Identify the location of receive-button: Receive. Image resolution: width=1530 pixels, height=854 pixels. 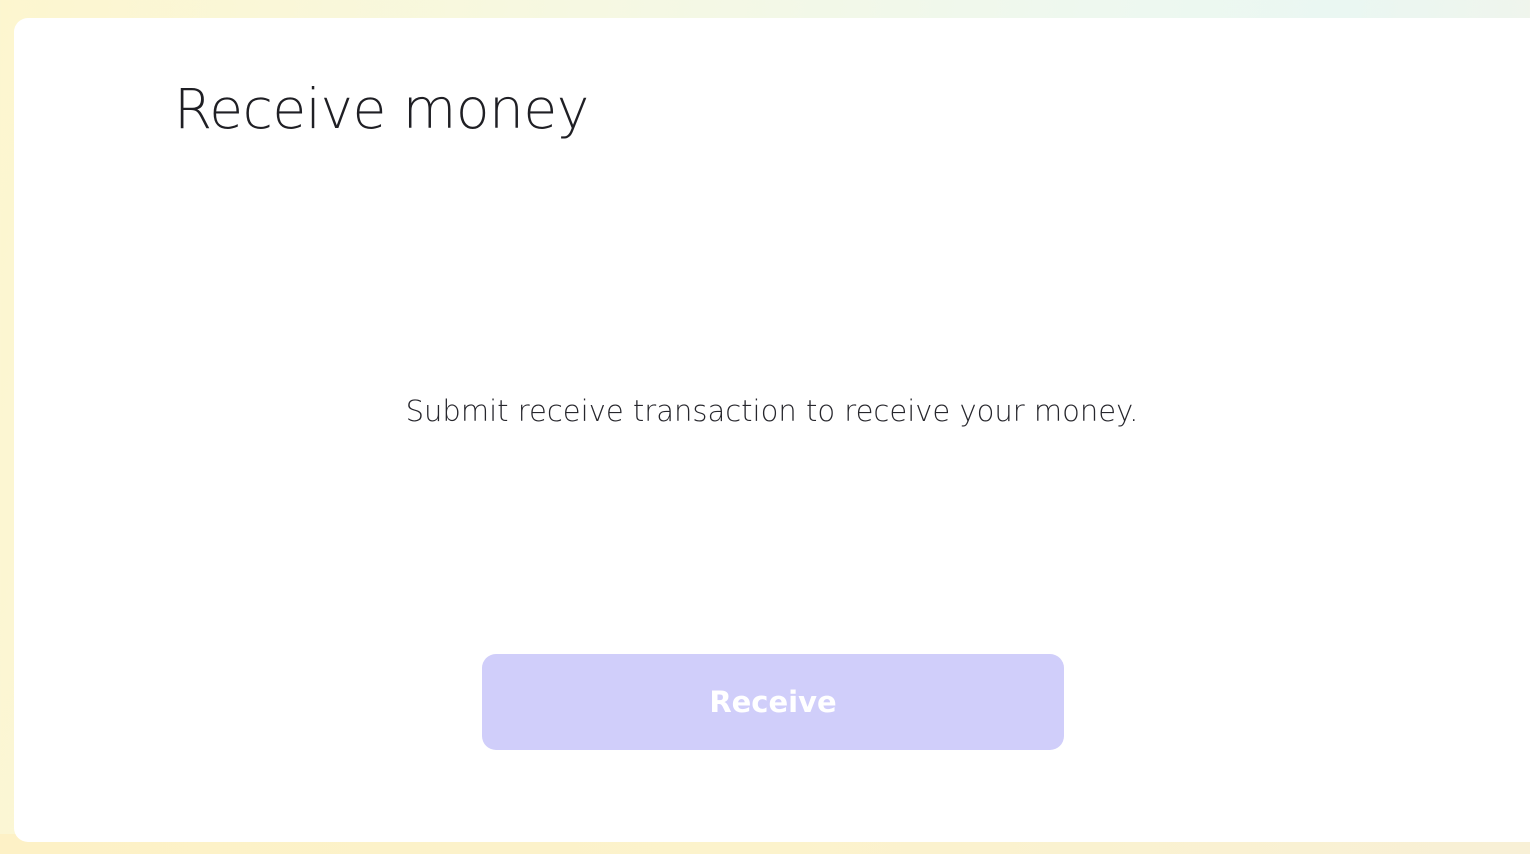
(773, 702).